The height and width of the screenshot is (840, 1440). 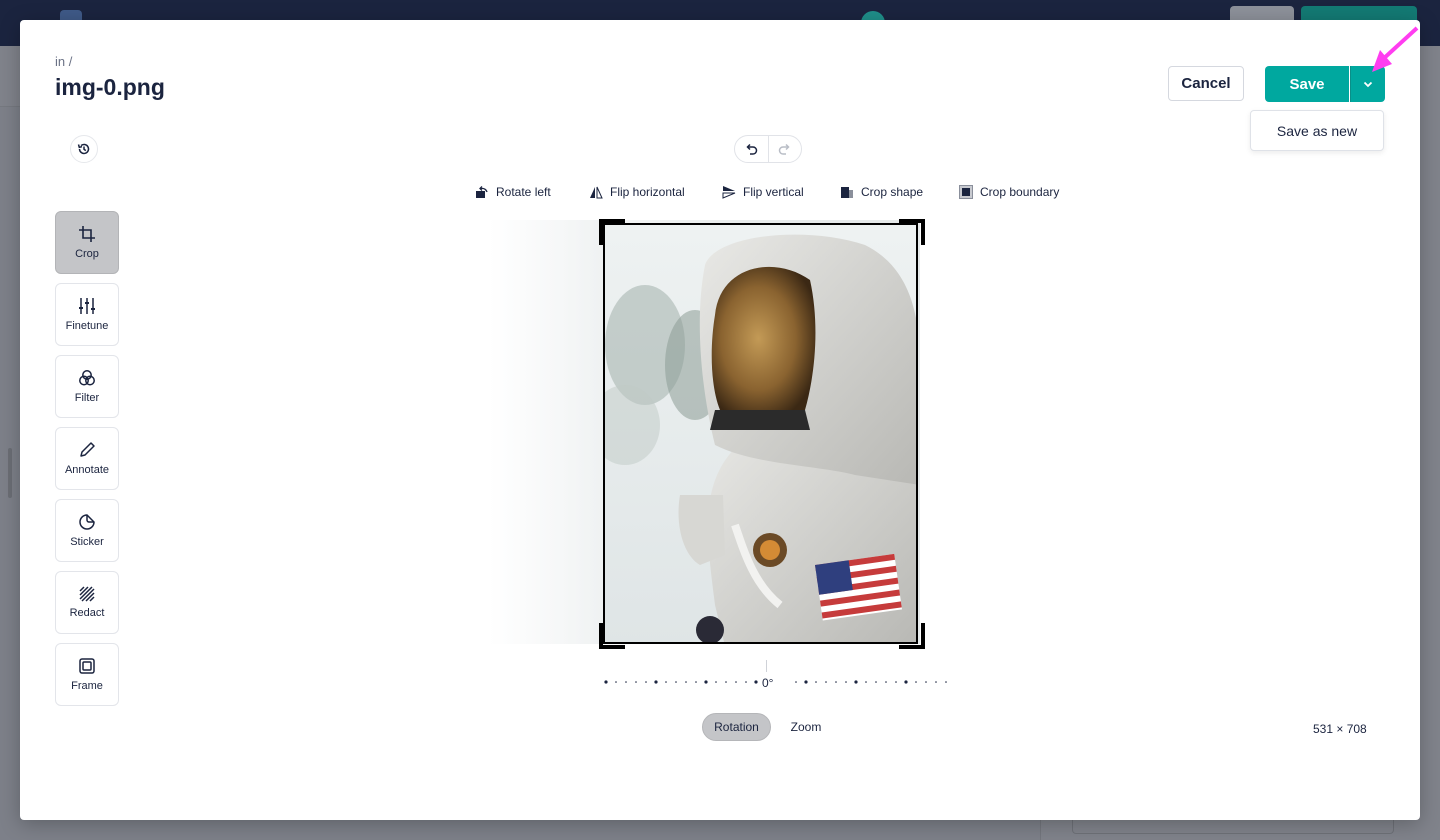 I want to click on crop-boundary-button: Crop boundary, so click(x=1009, y=192).